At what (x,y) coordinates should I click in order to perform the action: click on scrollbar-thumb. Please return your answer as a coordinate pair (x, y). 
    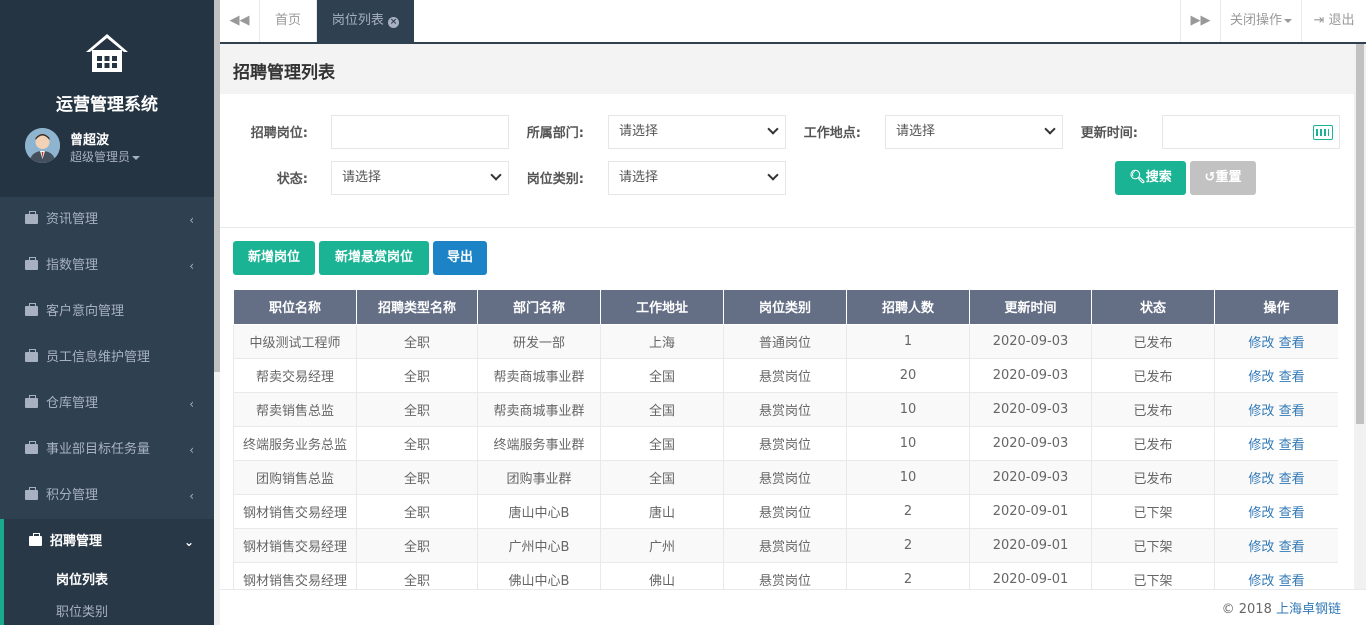
    Looking at the image, I should click on (1360, 234).